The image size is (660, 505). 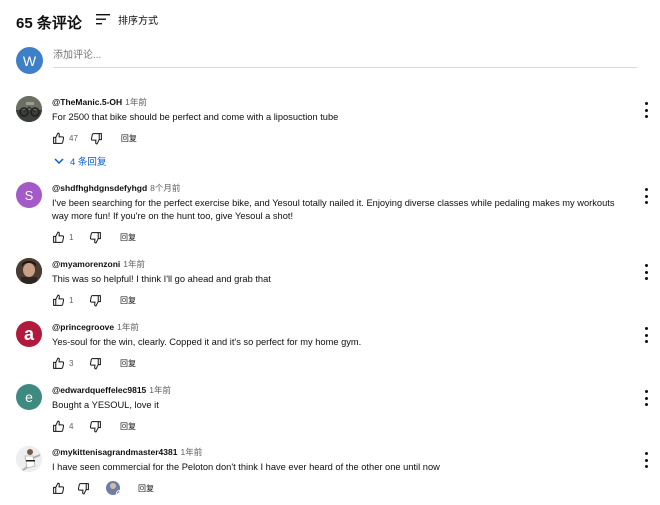 I want to click on heart-icon, so click(x=118, y=492).